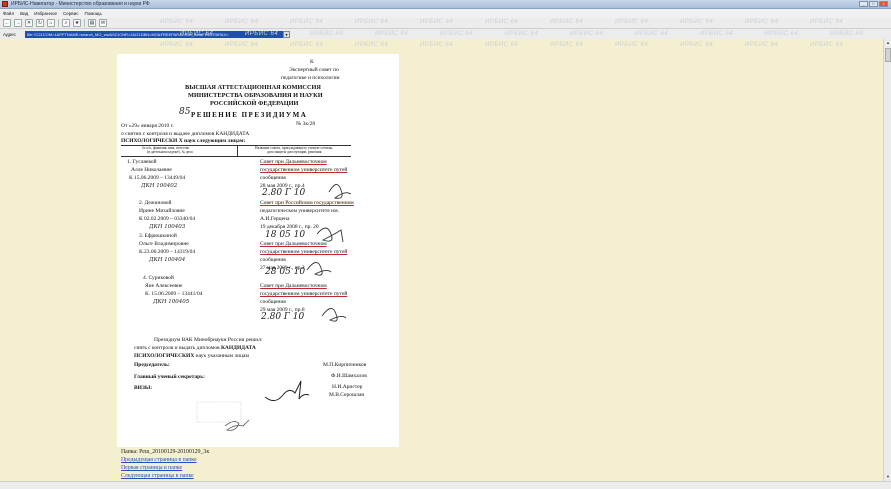 The height and width of the screenshot is (489, 891). I want to click on app-icon, so click(5, 4).